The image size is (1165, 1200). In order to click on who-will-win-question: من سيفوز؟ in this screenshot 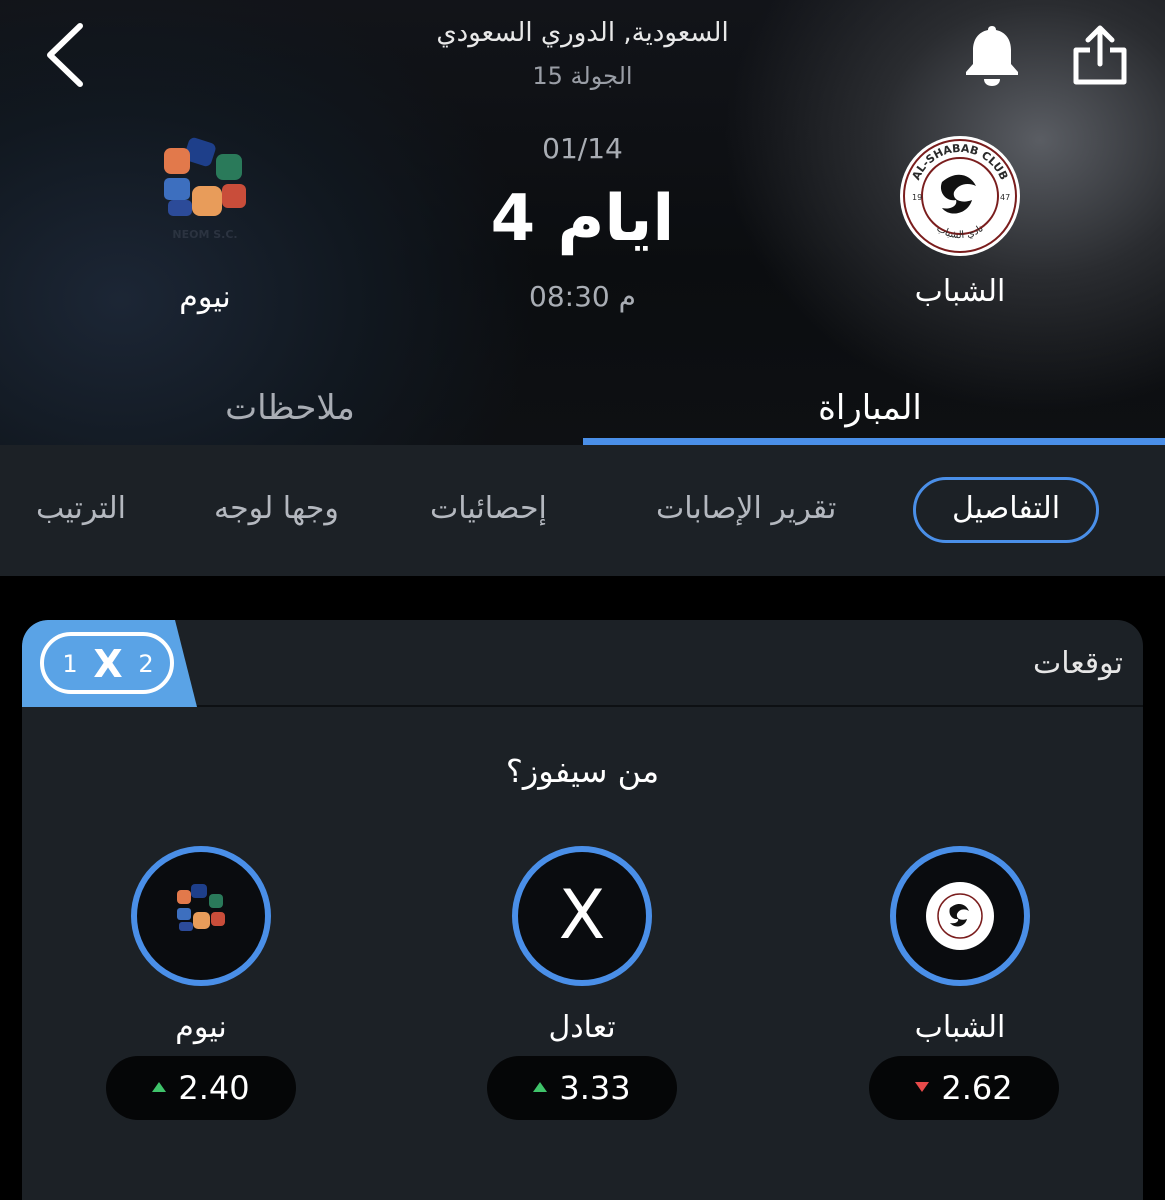, I will do `click(582, 771)`.